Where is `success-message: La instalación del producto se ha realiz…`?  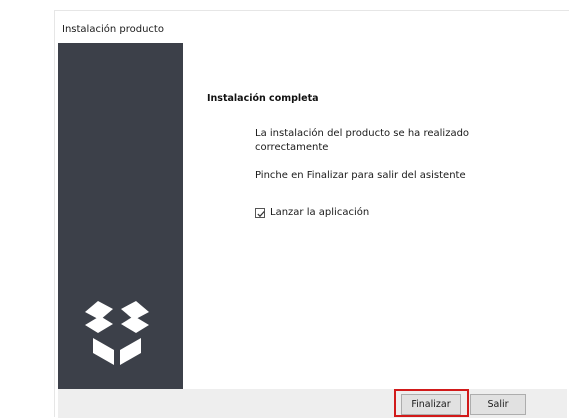 success-message: La instalación del producto se ha realiz… is located at coordinates (362, 140).